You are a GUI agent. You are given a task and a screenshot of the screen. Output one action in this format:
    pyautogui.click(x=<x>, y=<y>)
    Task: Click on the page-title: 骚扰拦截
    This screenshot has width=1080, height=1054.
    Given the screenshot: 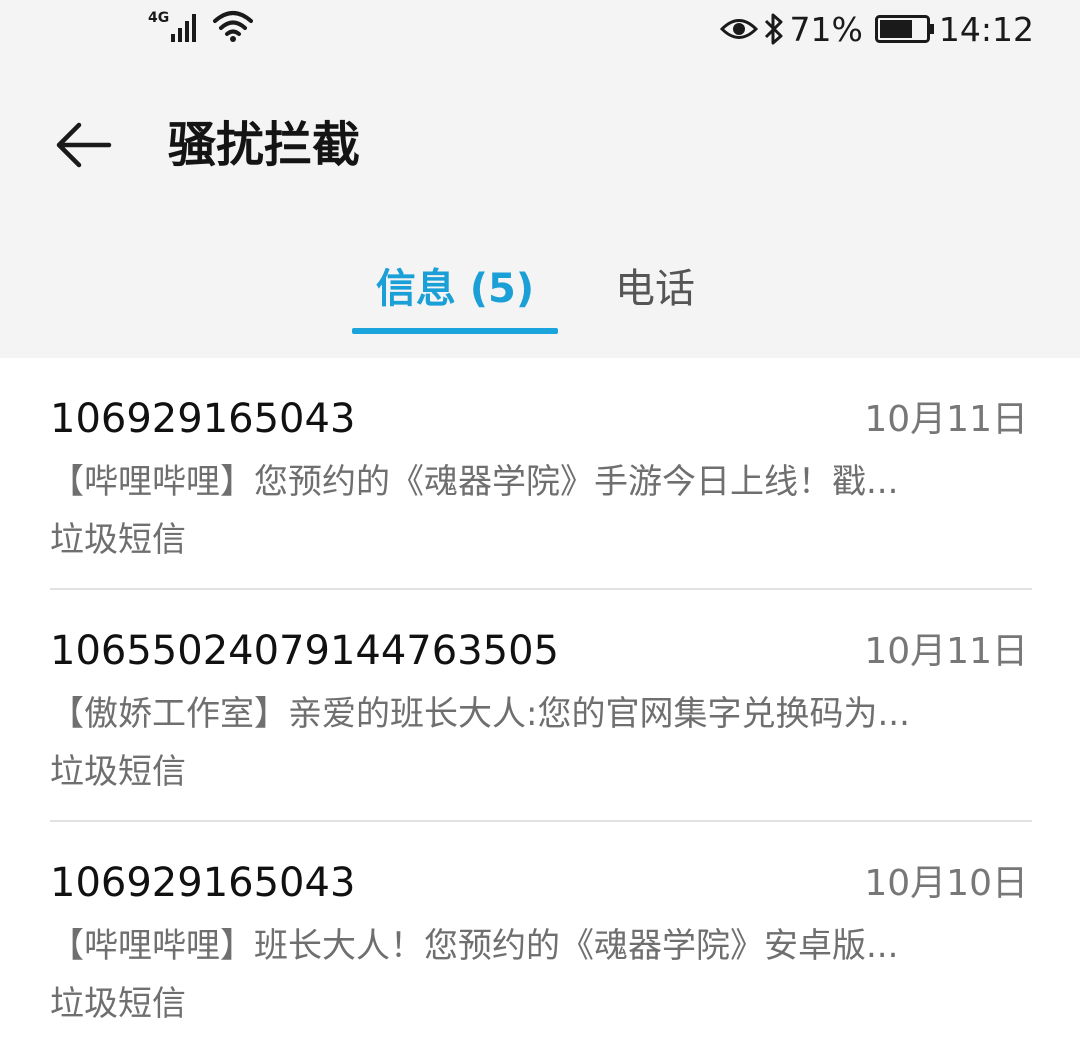 What is the action you would take?
    pyautogui.click(x=264, y=145)
    